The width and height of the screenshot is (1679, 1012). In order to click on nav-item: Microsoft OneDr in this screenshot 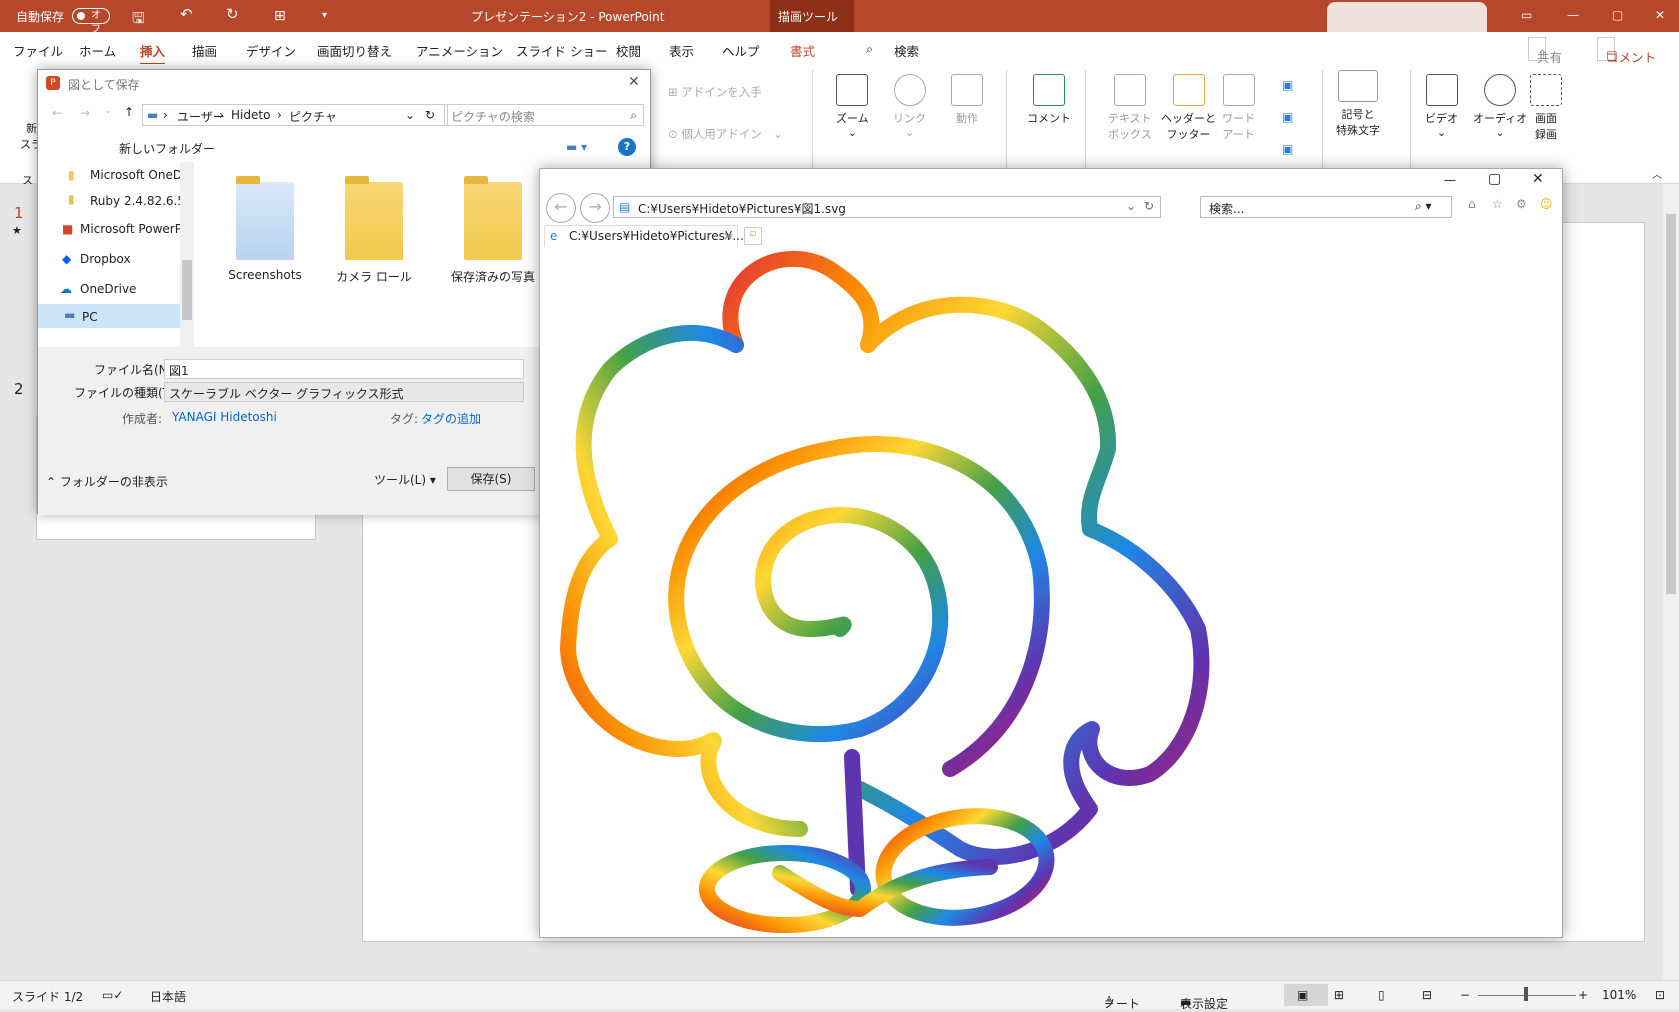, I will do `click(135, 175)`.